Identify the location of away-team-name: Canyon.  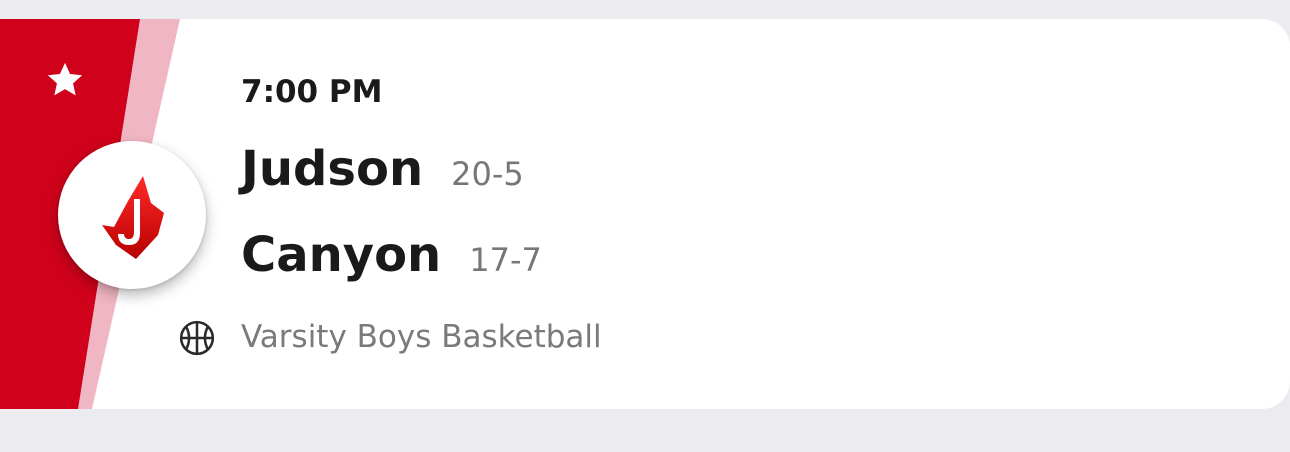
(341, 255).